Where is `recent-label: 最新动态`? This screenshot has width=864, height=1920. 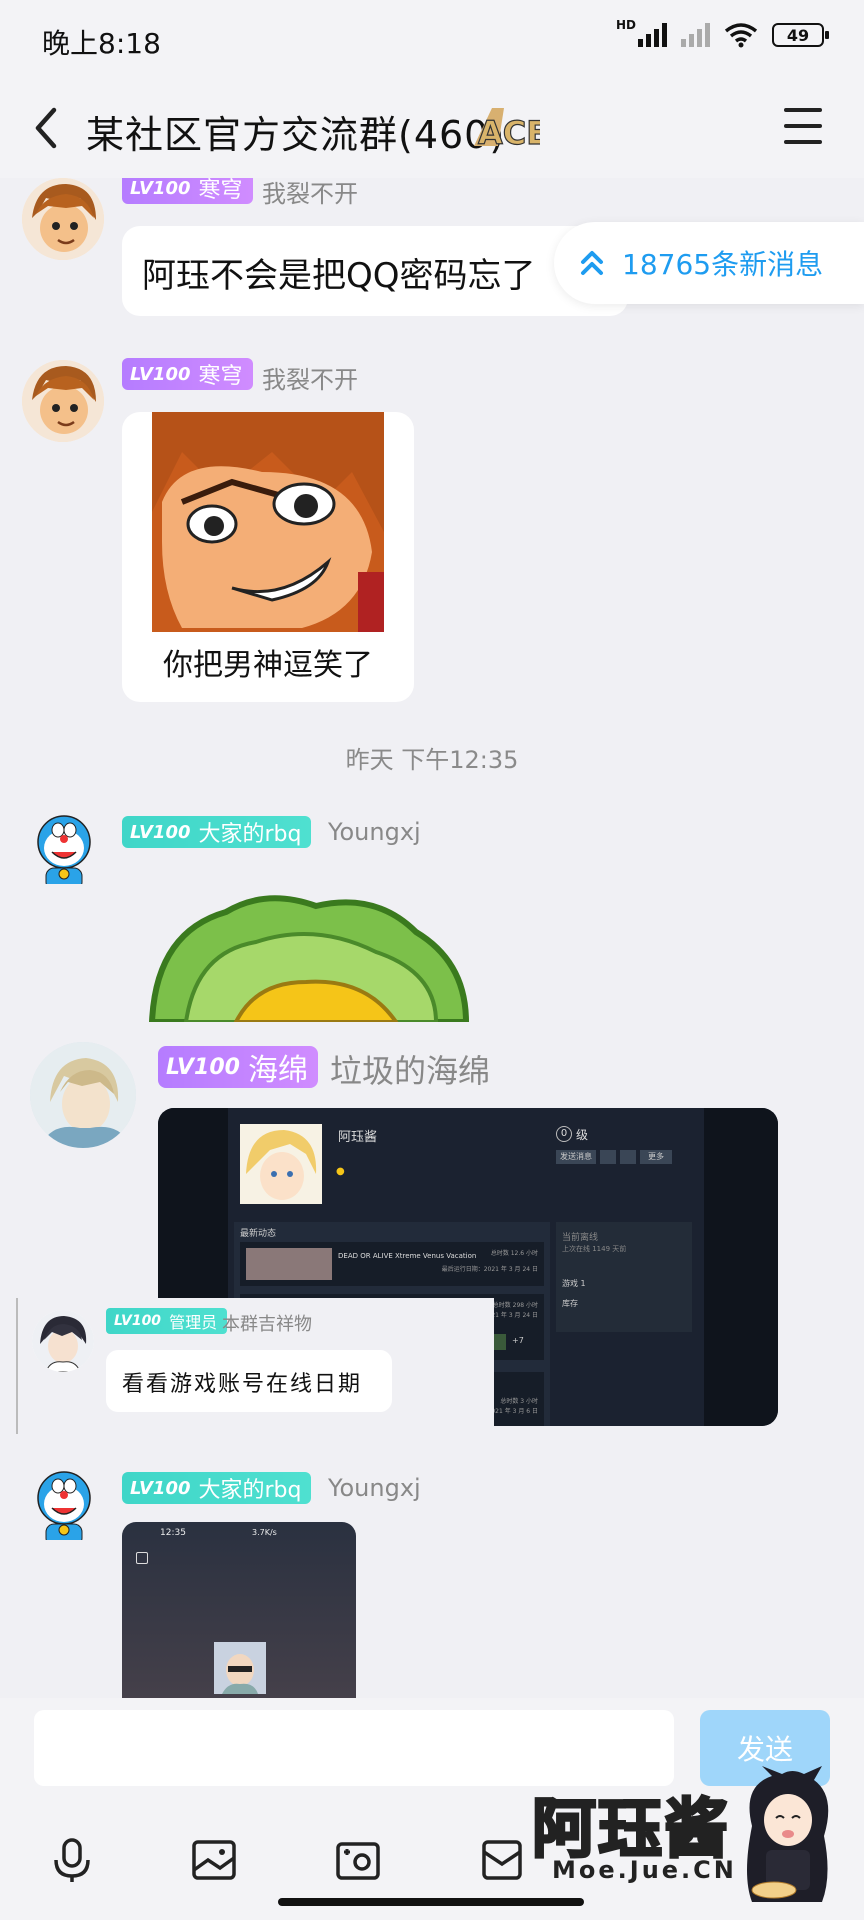 recent-label: 最新动态 is located at coordinates (258, 1234).